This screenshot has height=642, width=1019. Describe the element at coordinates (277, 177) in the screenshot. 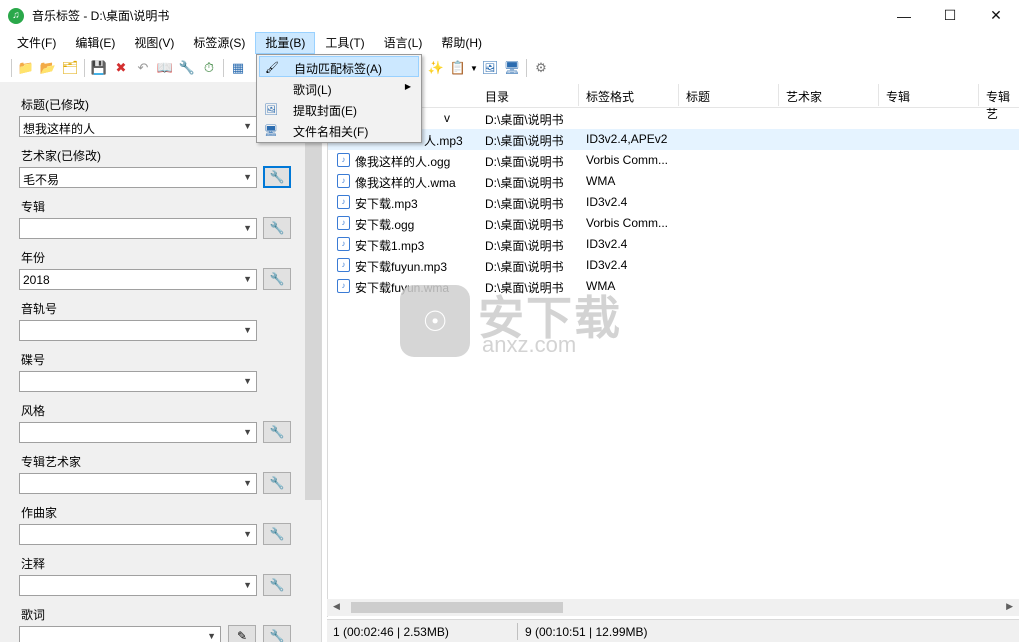

I see `artist-tool-button: 🔧` at that location.